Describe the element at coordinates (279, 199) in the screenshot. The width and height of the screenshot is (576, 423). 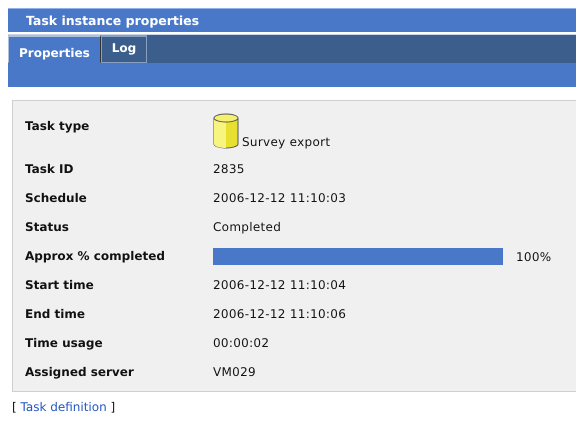
I see `property-value: 2006-12-12 11:10:03` at that location.